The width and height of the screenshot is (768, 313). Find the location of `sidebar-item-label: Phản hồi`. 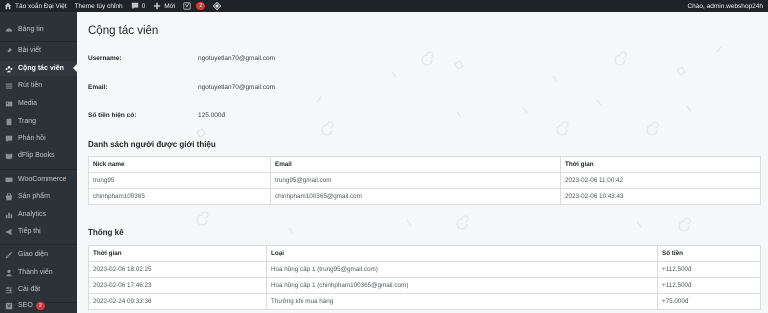

sidebar-item-label: Phản hồi is located at coordinates (32, 138).